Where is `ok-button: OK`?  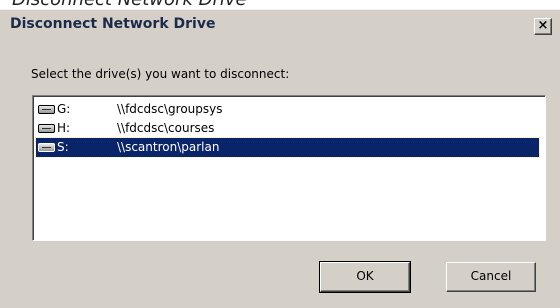
ok-button: OK is located at coordinates (365, 277).